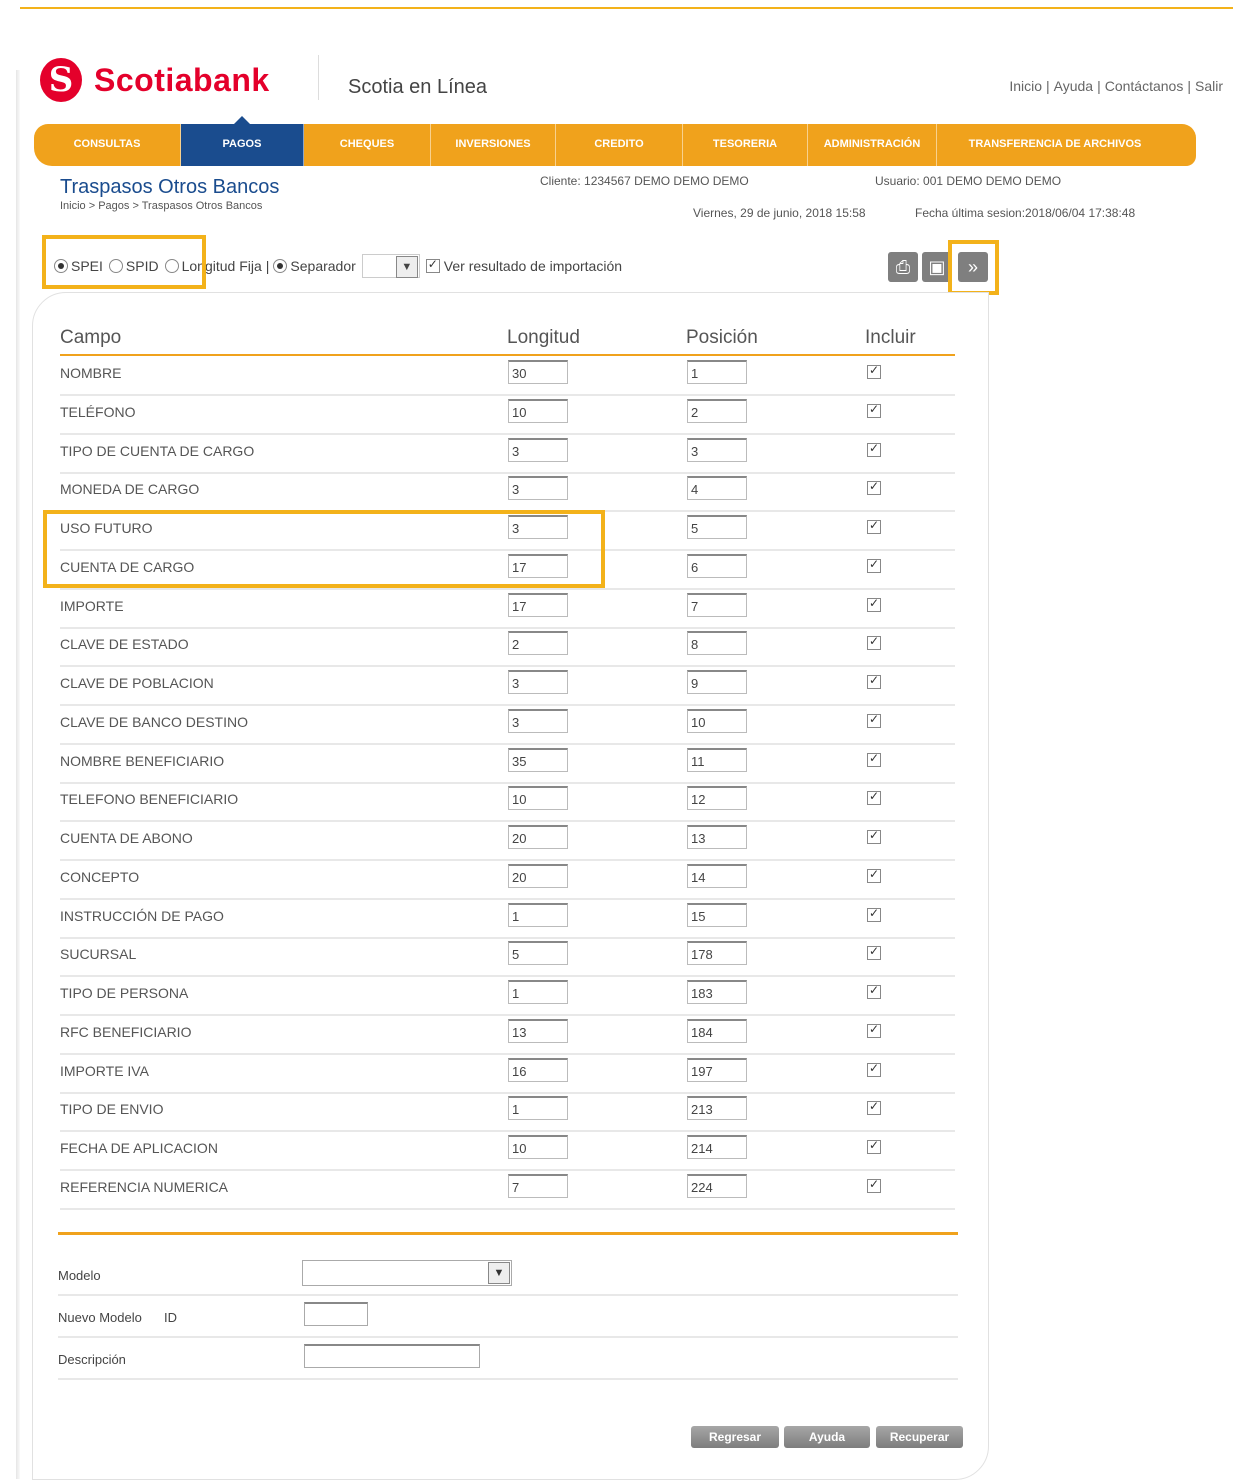  What do you see at coordinates (717, 527) in the screenshot?
I see `posicion-input: 5` at bounding box center [717, 527].